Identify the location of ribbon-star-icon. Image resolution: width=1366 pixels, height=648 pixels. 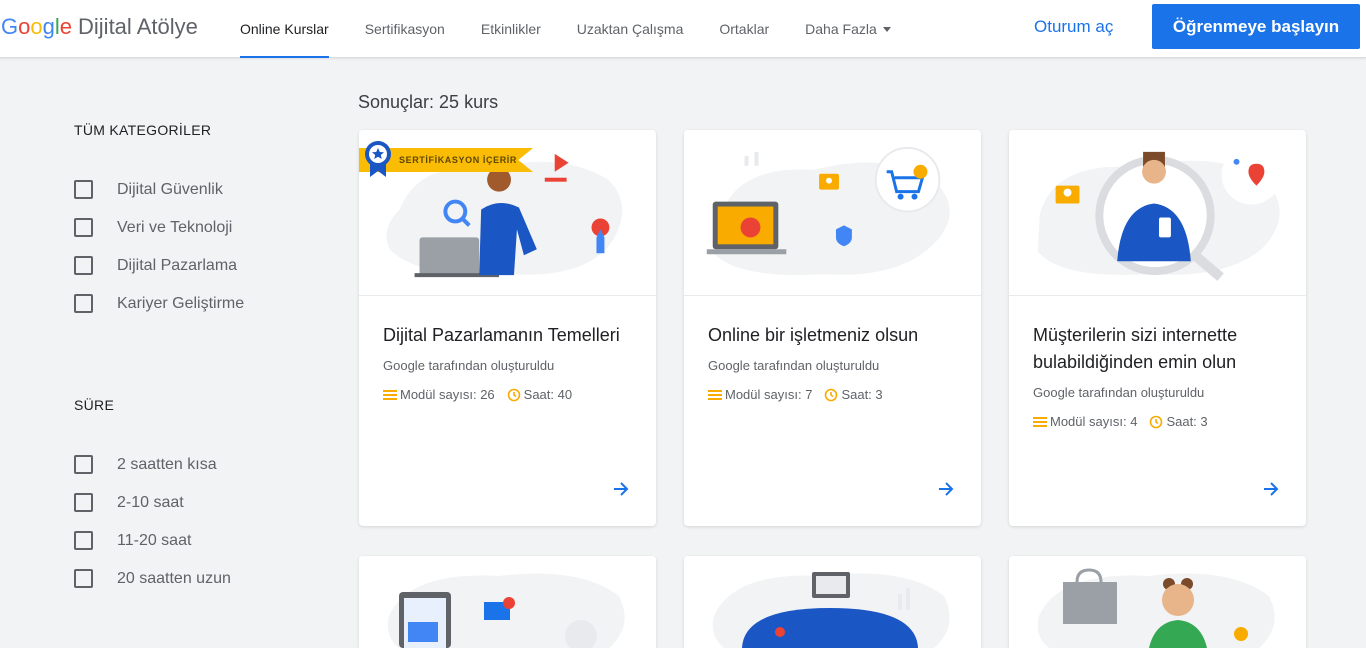
(378, 159).